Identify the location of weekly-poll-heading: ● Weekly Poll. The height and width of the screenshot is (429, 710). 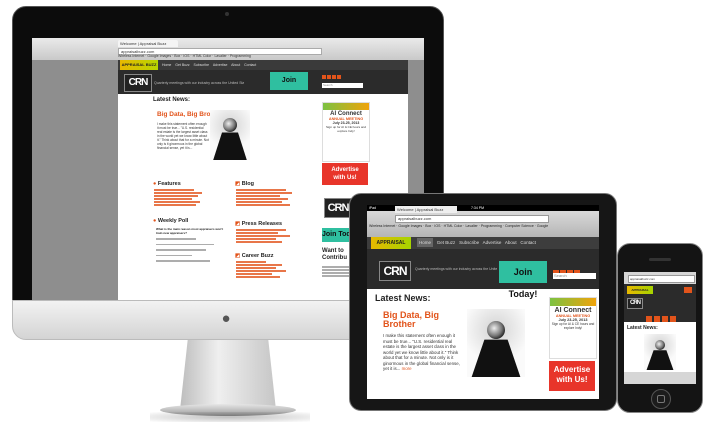
(170, 221).